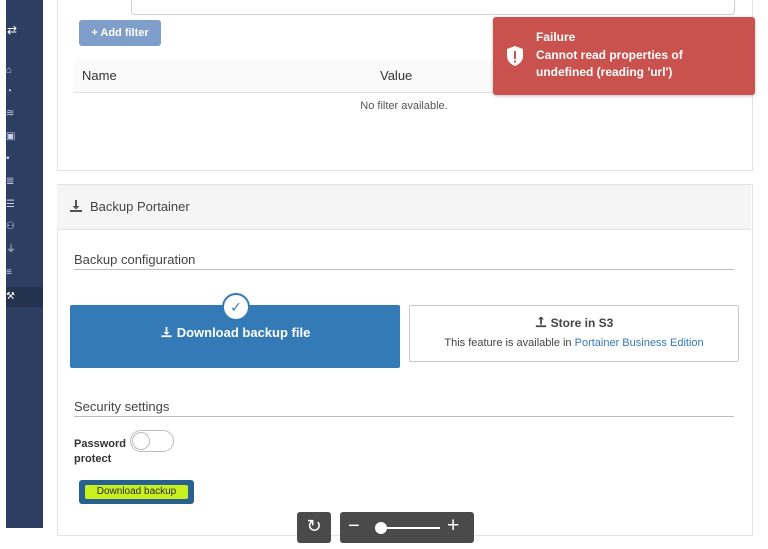  I want to click on password-protect-toggle, so click(152, 441).